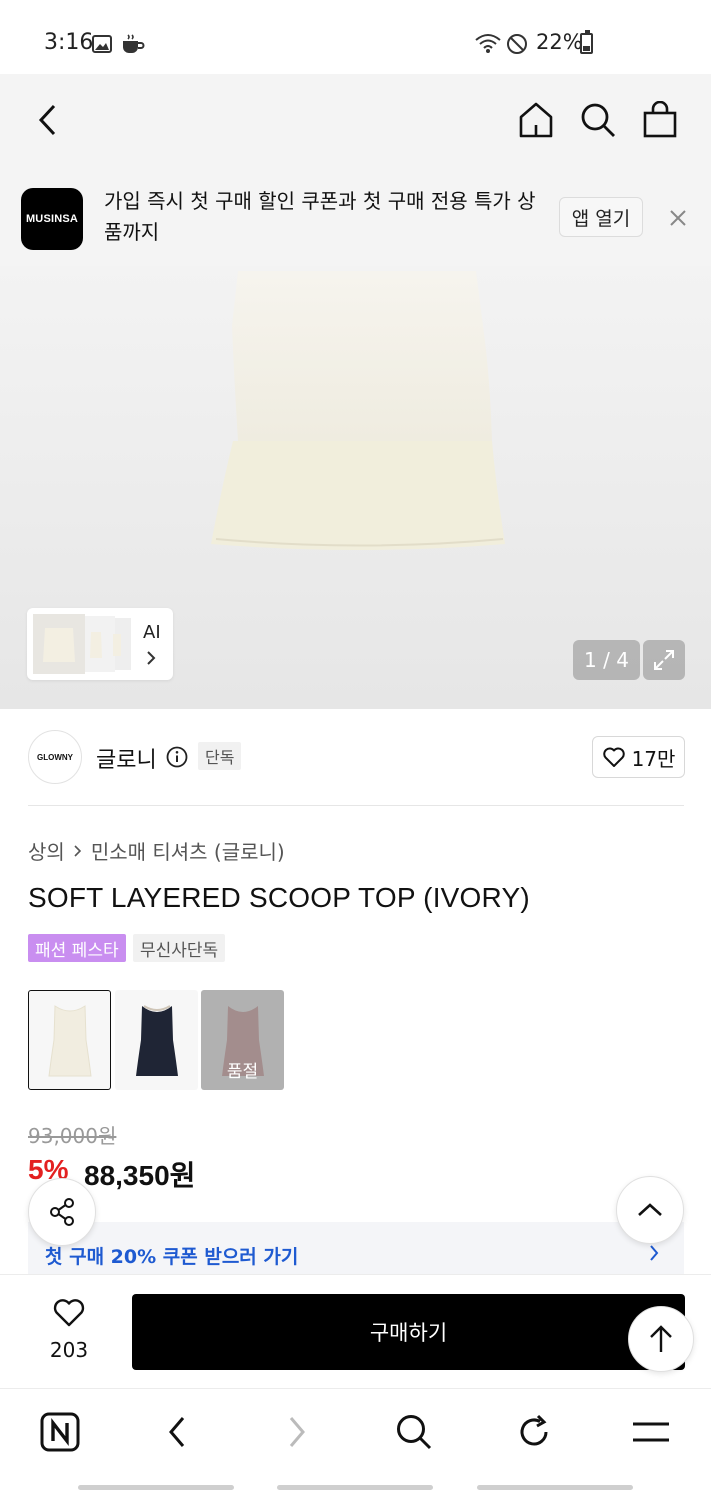 The height and width of the screenshot is (1500, 711). What do you see at coordinates (220, 756) in the screenshot?
I see `exclusive-badge: 단독` at bounding box center [220, 756].